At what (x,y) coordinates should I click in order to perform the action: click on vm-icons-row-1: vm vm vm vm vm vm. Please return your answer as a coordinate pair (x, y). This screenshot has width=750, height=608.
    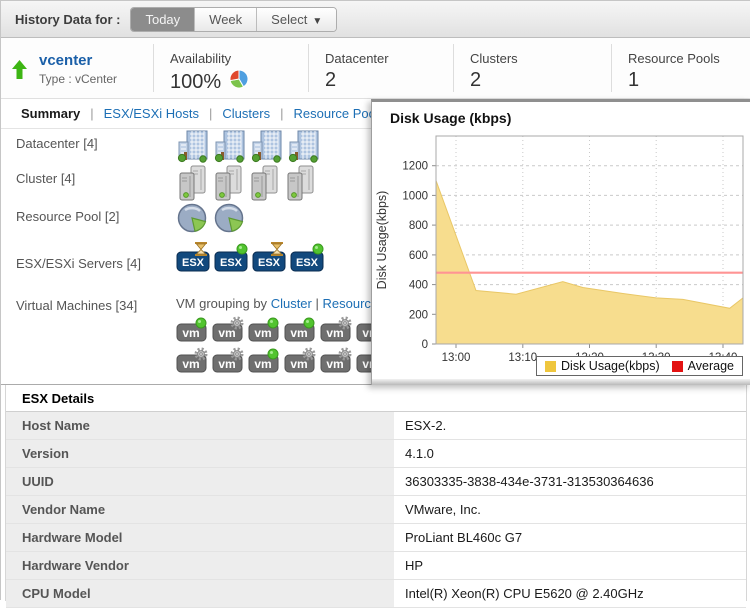
    Looking at the image, I should click on (282, 330).